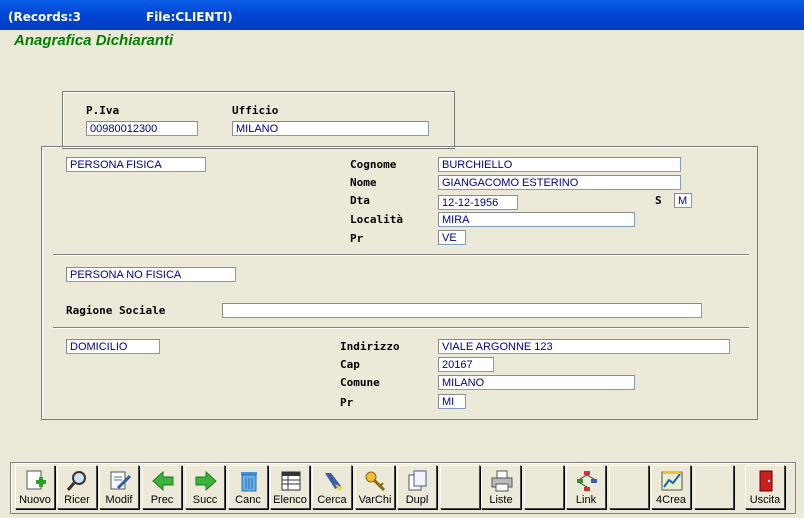 The width and height of the screenshot is (804, 518). I want to click on records-count: (Records:3, so click(45, 17).